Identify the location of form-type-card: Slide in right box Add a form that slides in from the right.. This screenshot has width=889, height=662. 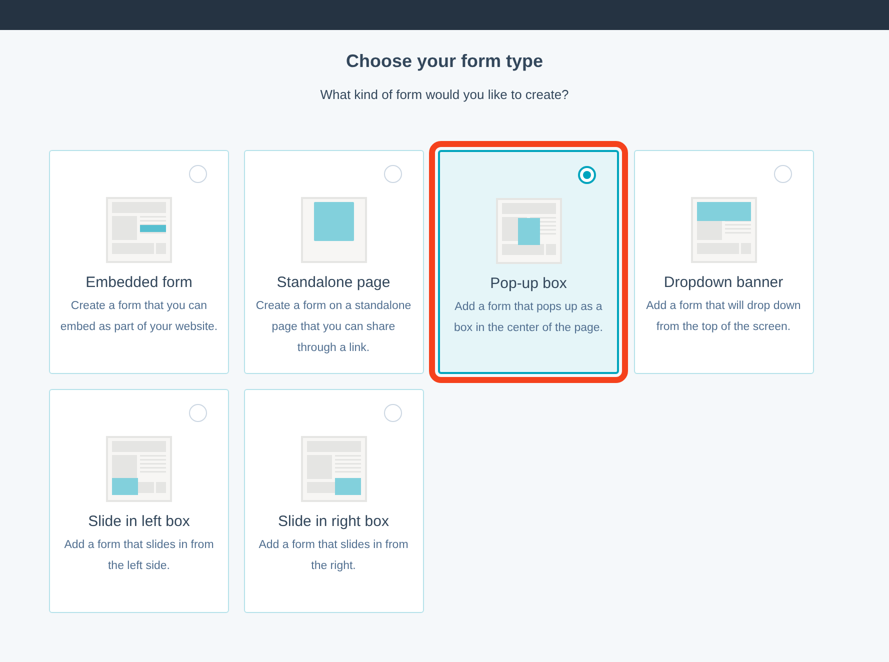
(334, 501).